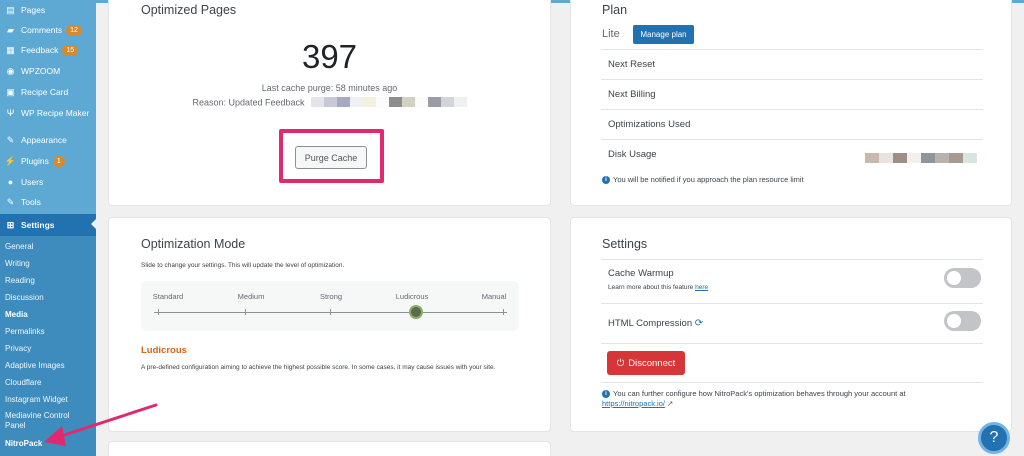 This screenshot has height=456, width=1024. What do you see at coordinates (329, 88) in the screenshot?
I see `last-cache-purge: Last cache purge: 58 minutes ago` at bounding box center [329, 88].